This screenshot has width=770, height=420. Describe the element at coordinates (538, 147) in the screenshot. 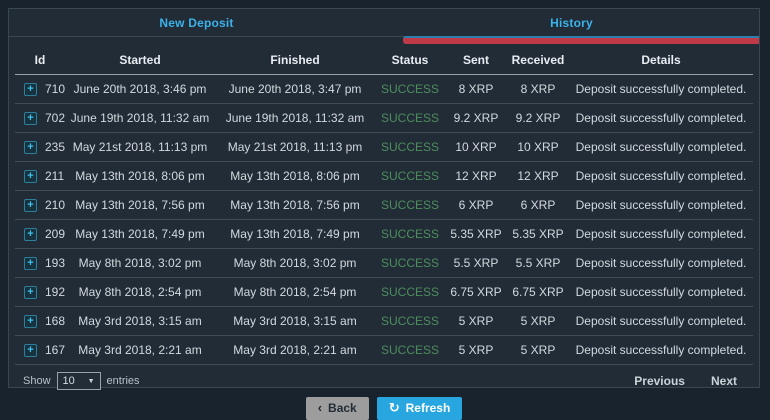

I see `row-received: 10 XRP` at that location.